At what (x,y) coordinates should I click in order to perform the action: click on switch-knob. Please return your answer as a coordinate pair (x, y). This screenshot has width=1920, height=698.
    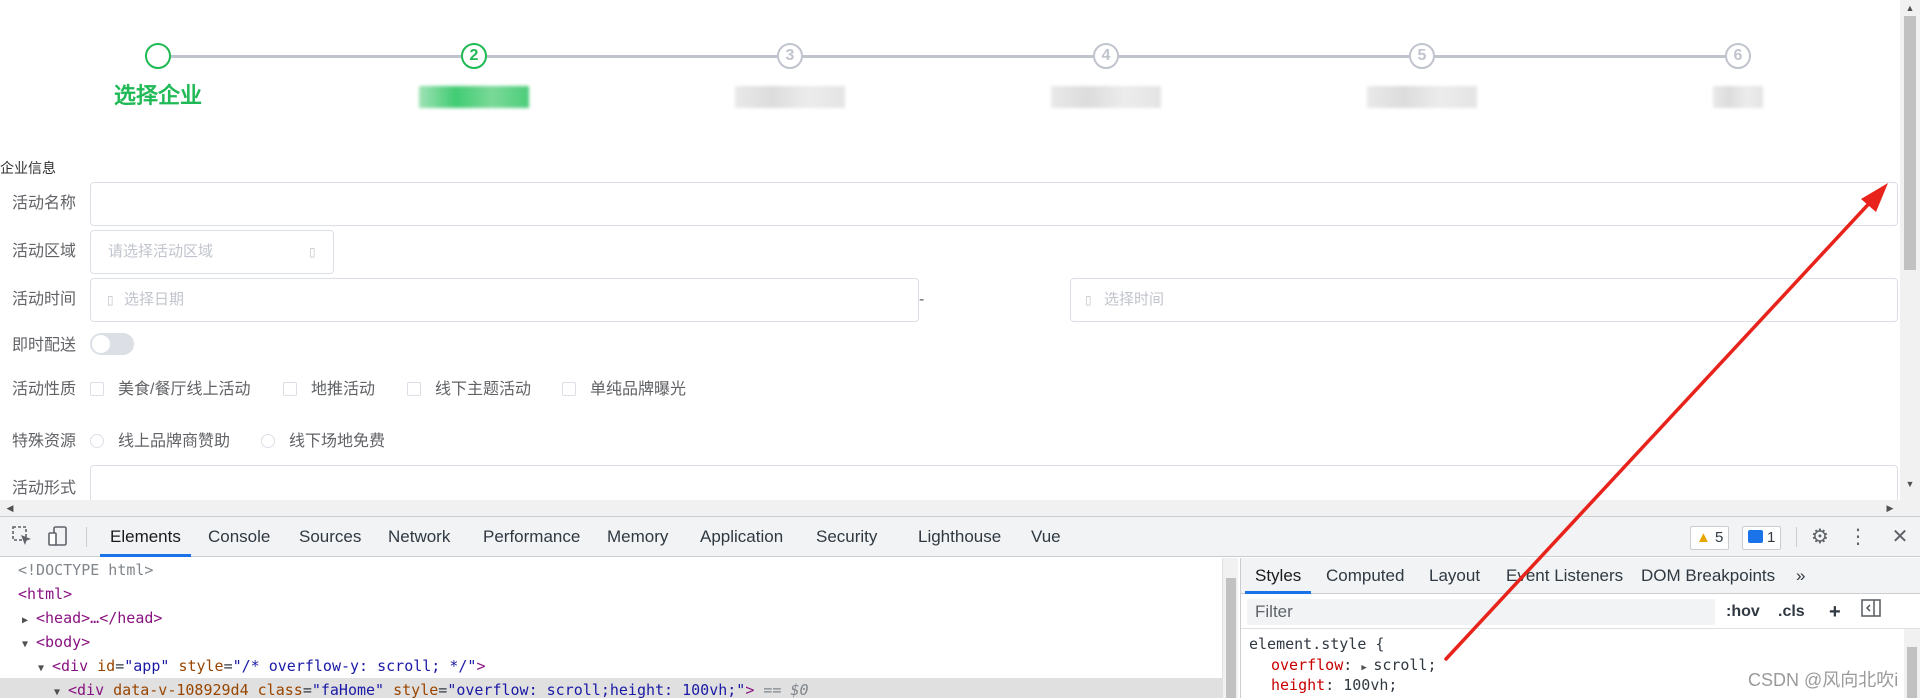
    Looking at the image, I should click on (101, 344).